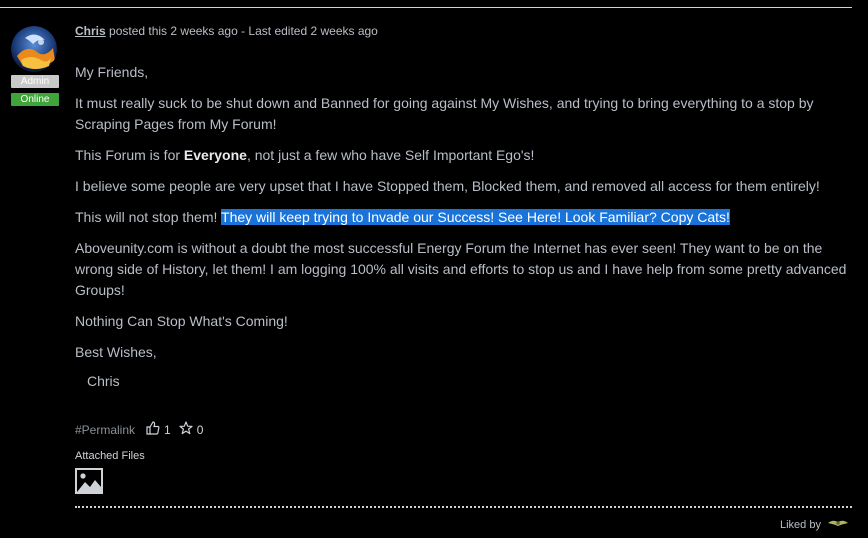 The width and height of the screenshot is (868, 538). What do you see at coordinates (800, 524) in the screenshot?
I see `liked-by-label: Liked by` at bounding box center [800, 524].